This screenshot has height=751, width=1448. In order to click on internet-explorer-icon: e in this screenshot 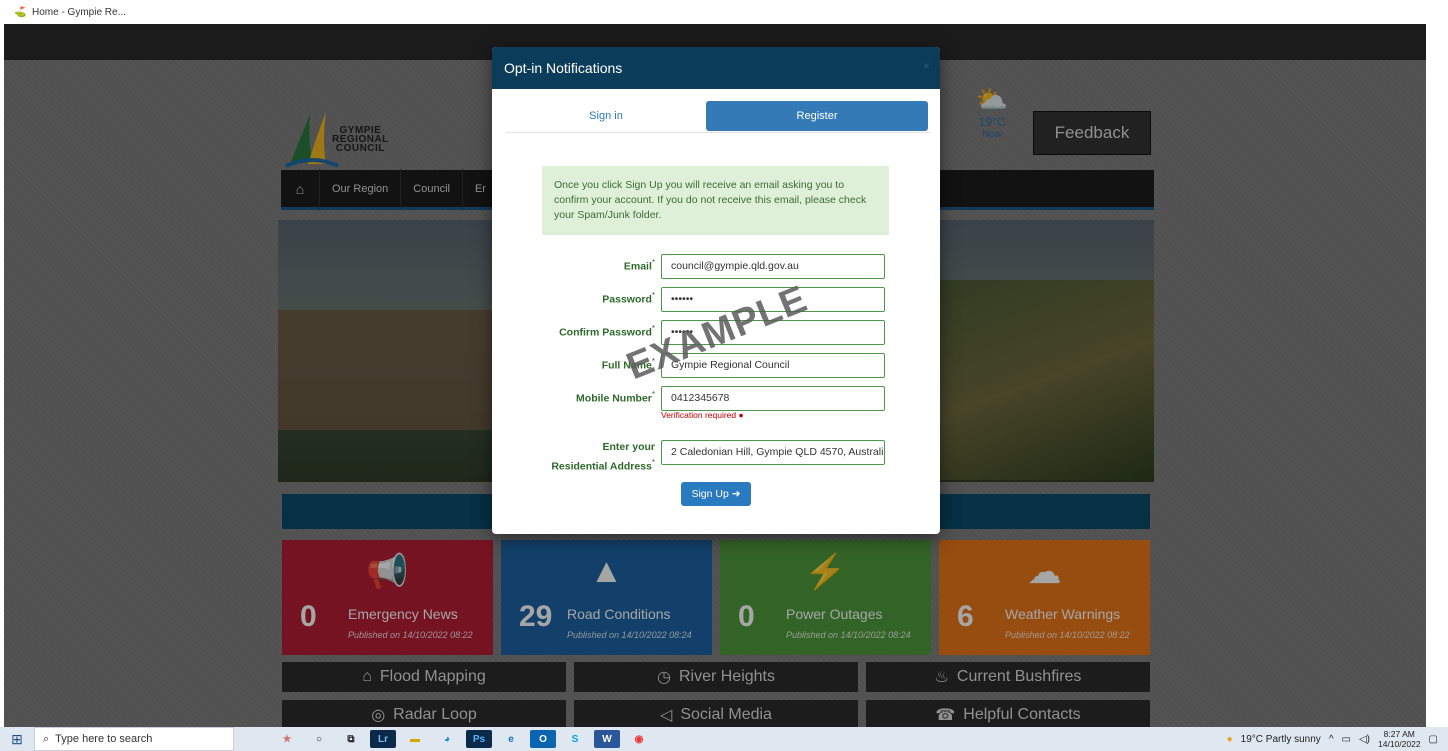, I will do `click(511, 739)`.